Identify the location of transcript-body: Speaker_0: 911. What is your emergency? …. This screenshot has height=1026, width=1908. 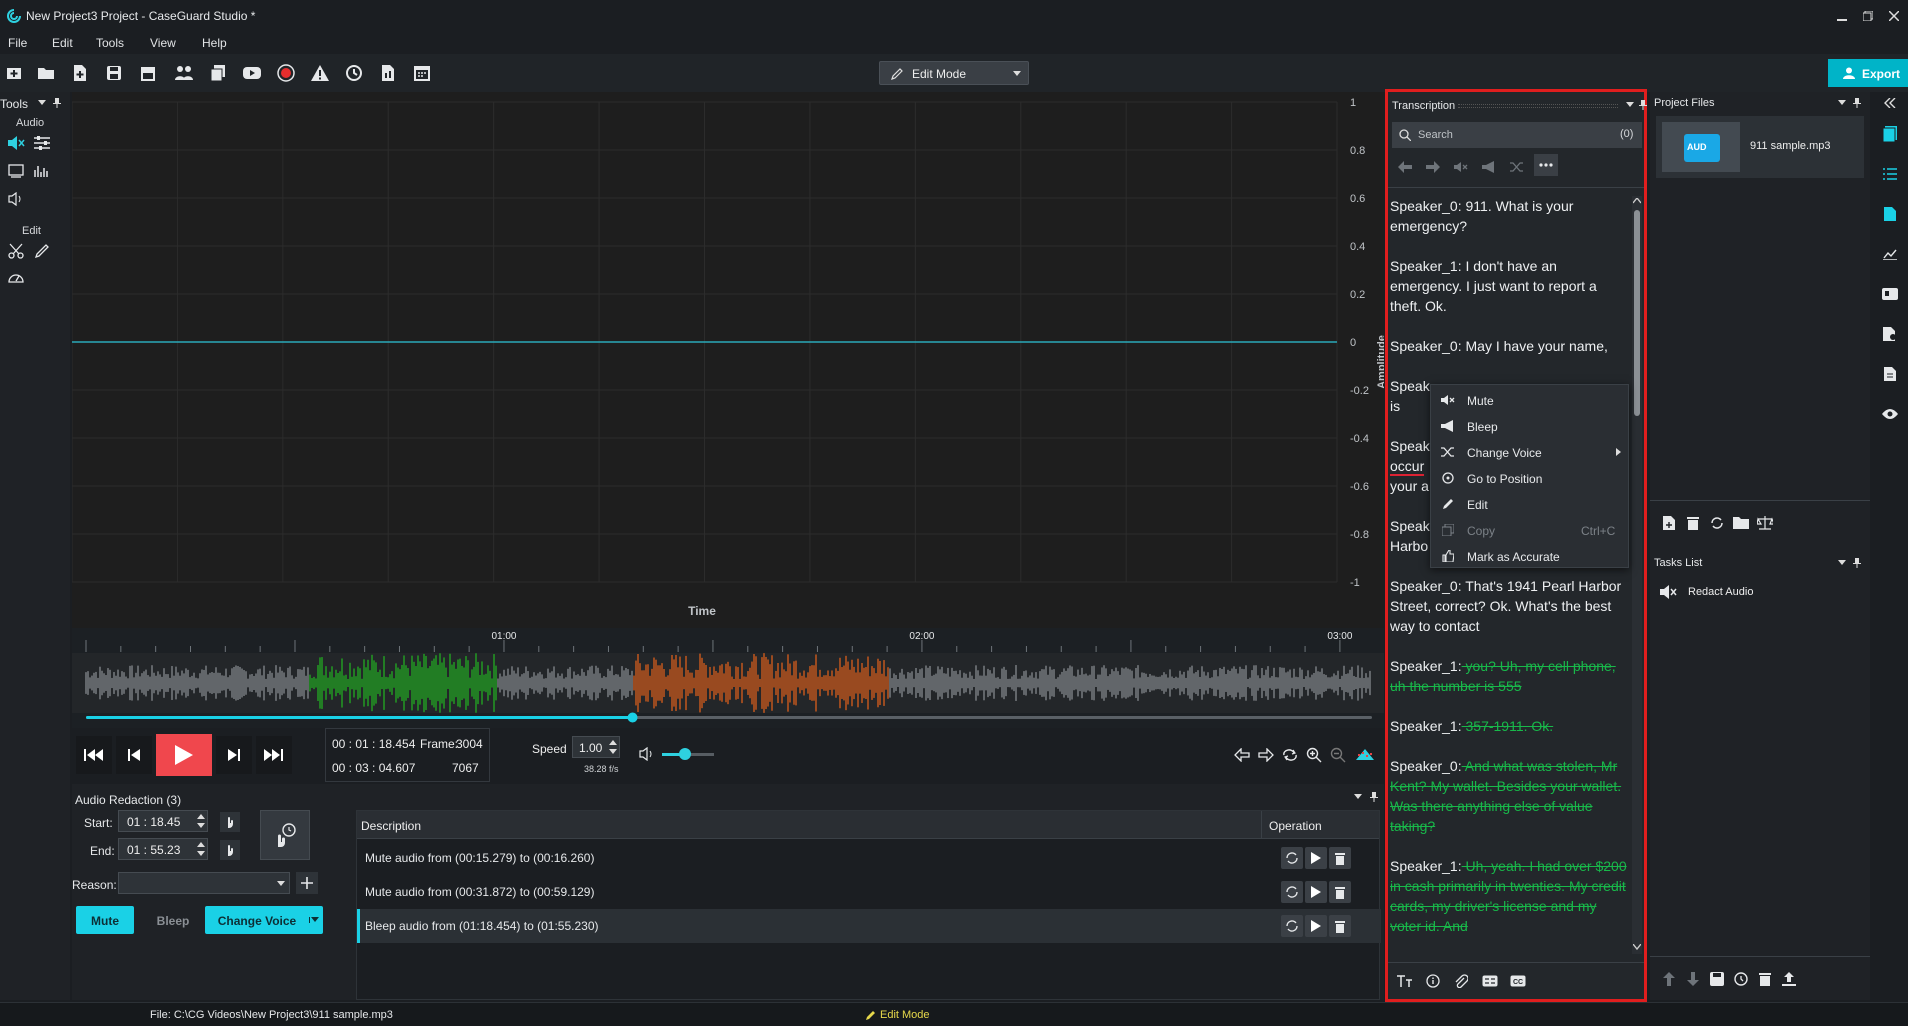
(1510, 576).